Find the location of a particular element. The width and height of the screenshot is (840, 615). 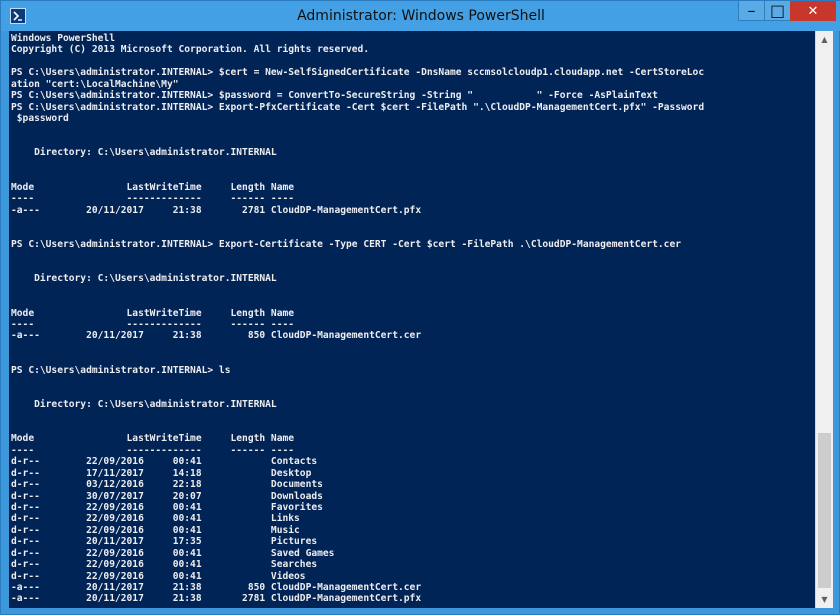

console-line: d-r-- 17/11/2017 14:18 Desktop is located at coordinates (161, 473).